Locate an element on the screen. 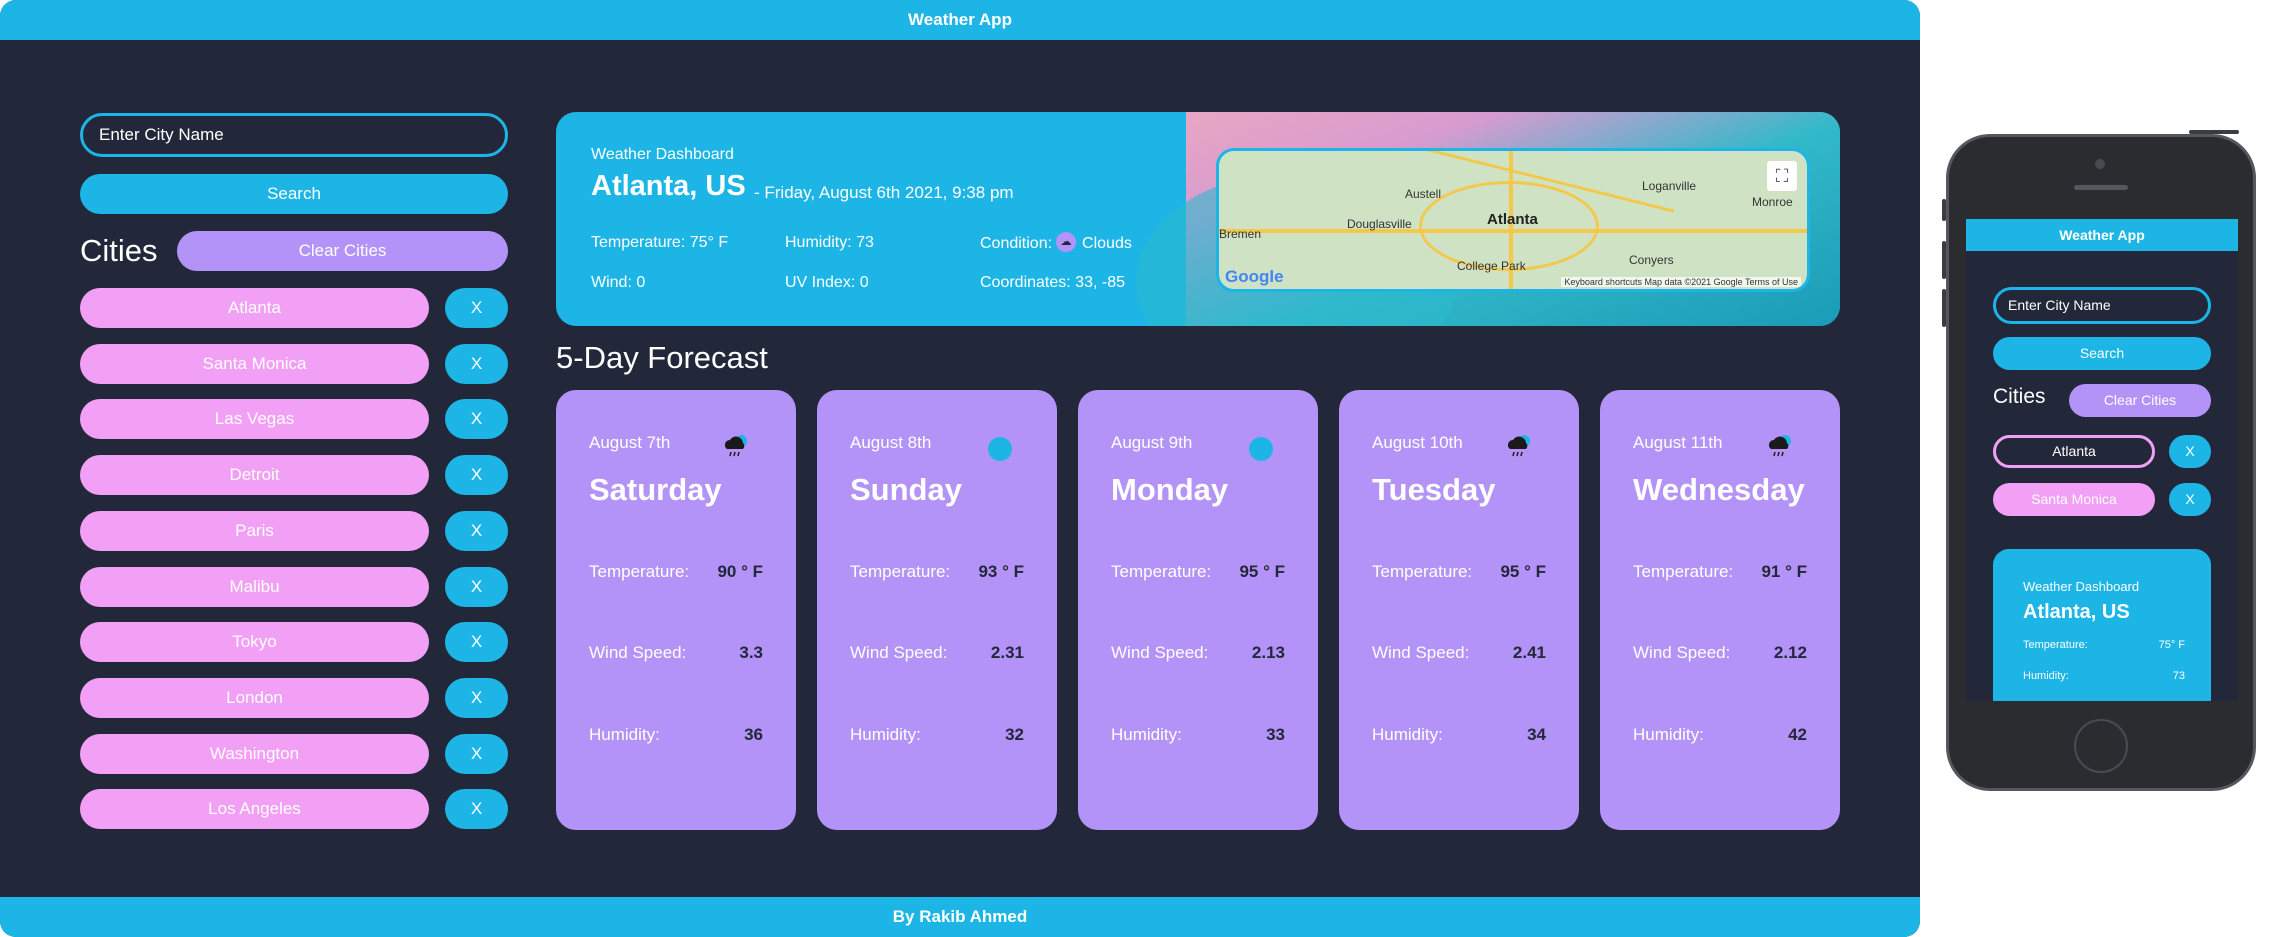  mobile-city-search-input: Enter City Name is located at coordinates (2102, 305).